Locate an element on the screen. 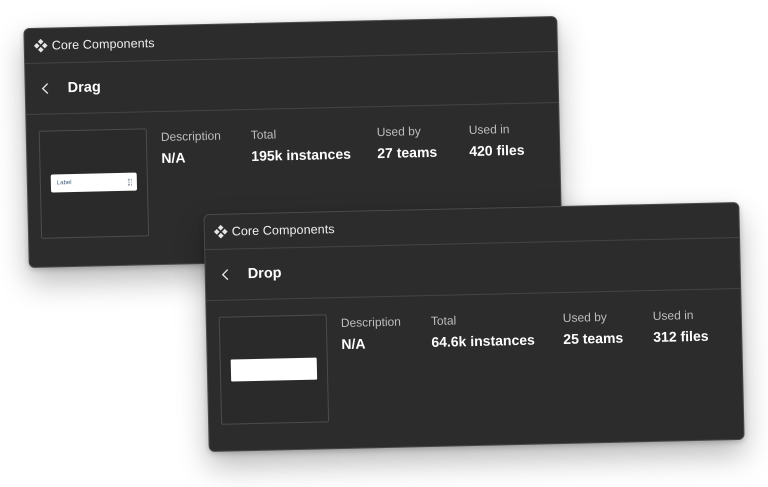 Image resolution: width=768 pixels, height=487 pixels. stat-total: Total 64.6k instances is located at coordinates (483, 331).